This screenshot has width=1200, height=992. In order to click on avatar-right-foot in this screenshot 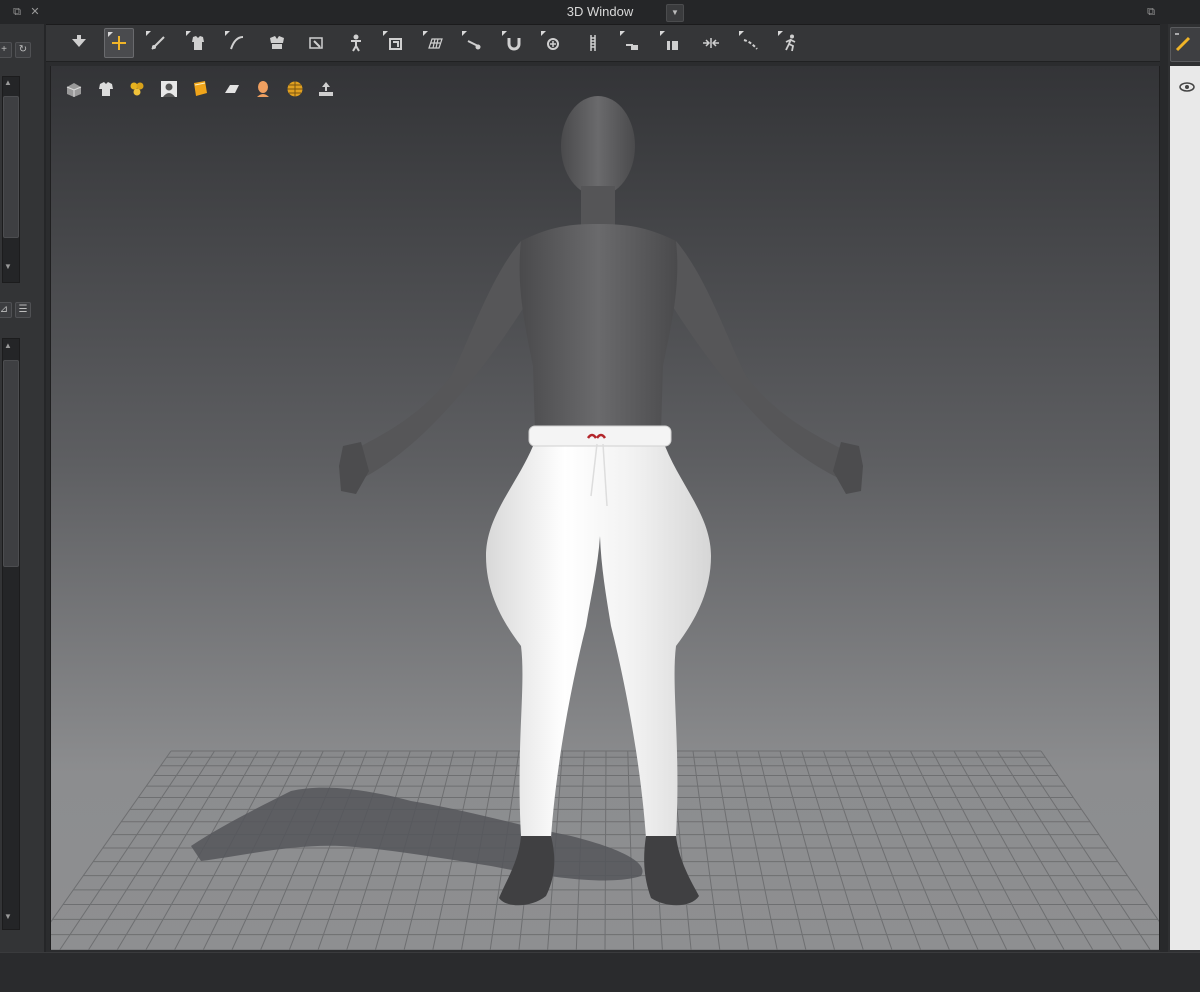, I will do `click(671, 871)`.